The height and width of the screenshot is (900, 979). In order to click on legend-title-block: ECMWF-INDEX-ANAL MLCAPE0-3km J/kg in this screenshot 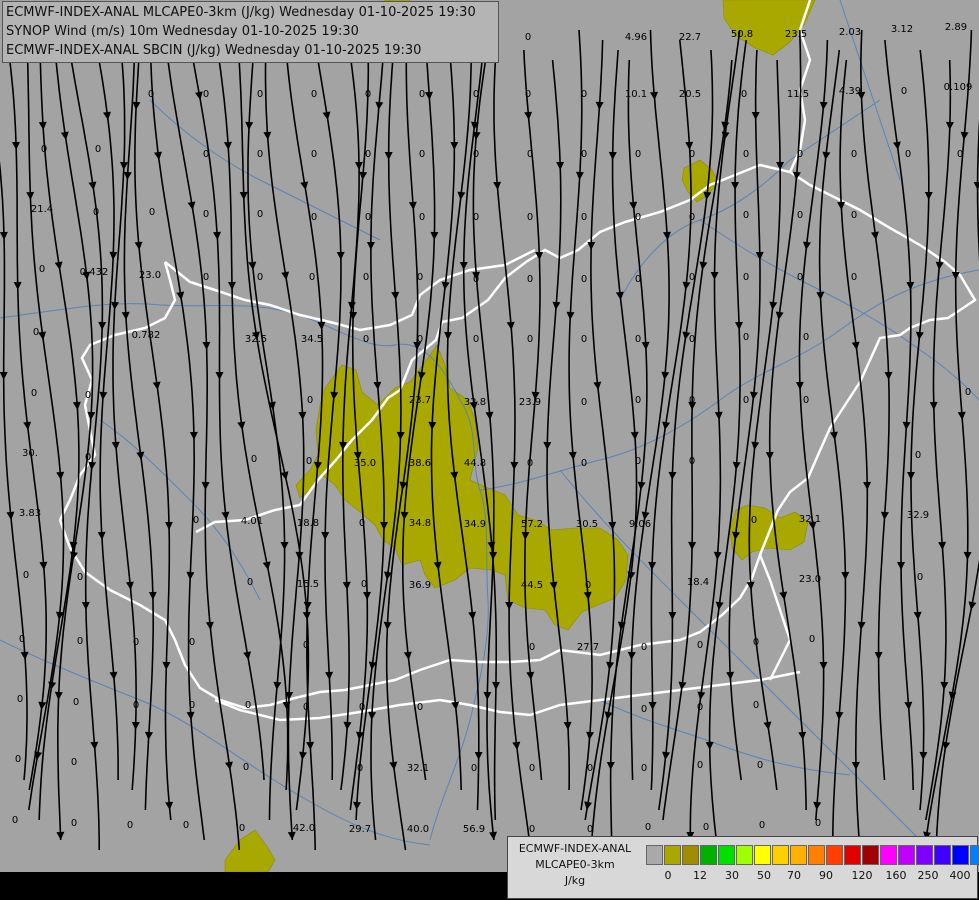, I will do `click(575, 865)`.